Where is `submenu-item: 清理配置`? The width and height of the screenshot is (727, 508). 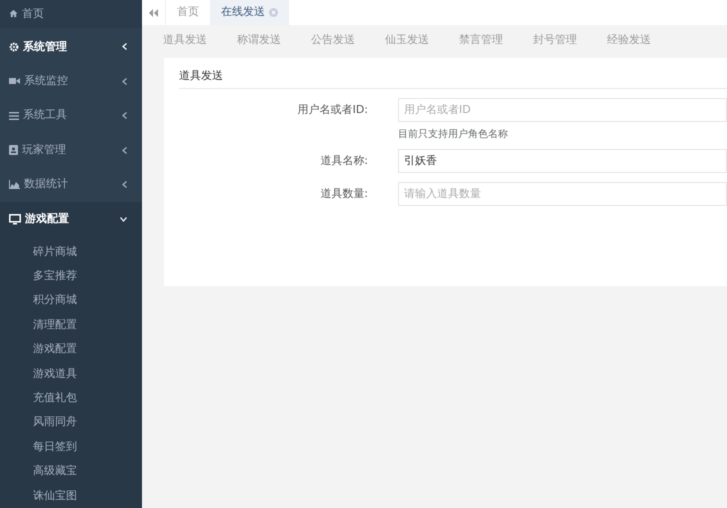
submenu-item: 清理配置 is located at coordinates (71, 325).